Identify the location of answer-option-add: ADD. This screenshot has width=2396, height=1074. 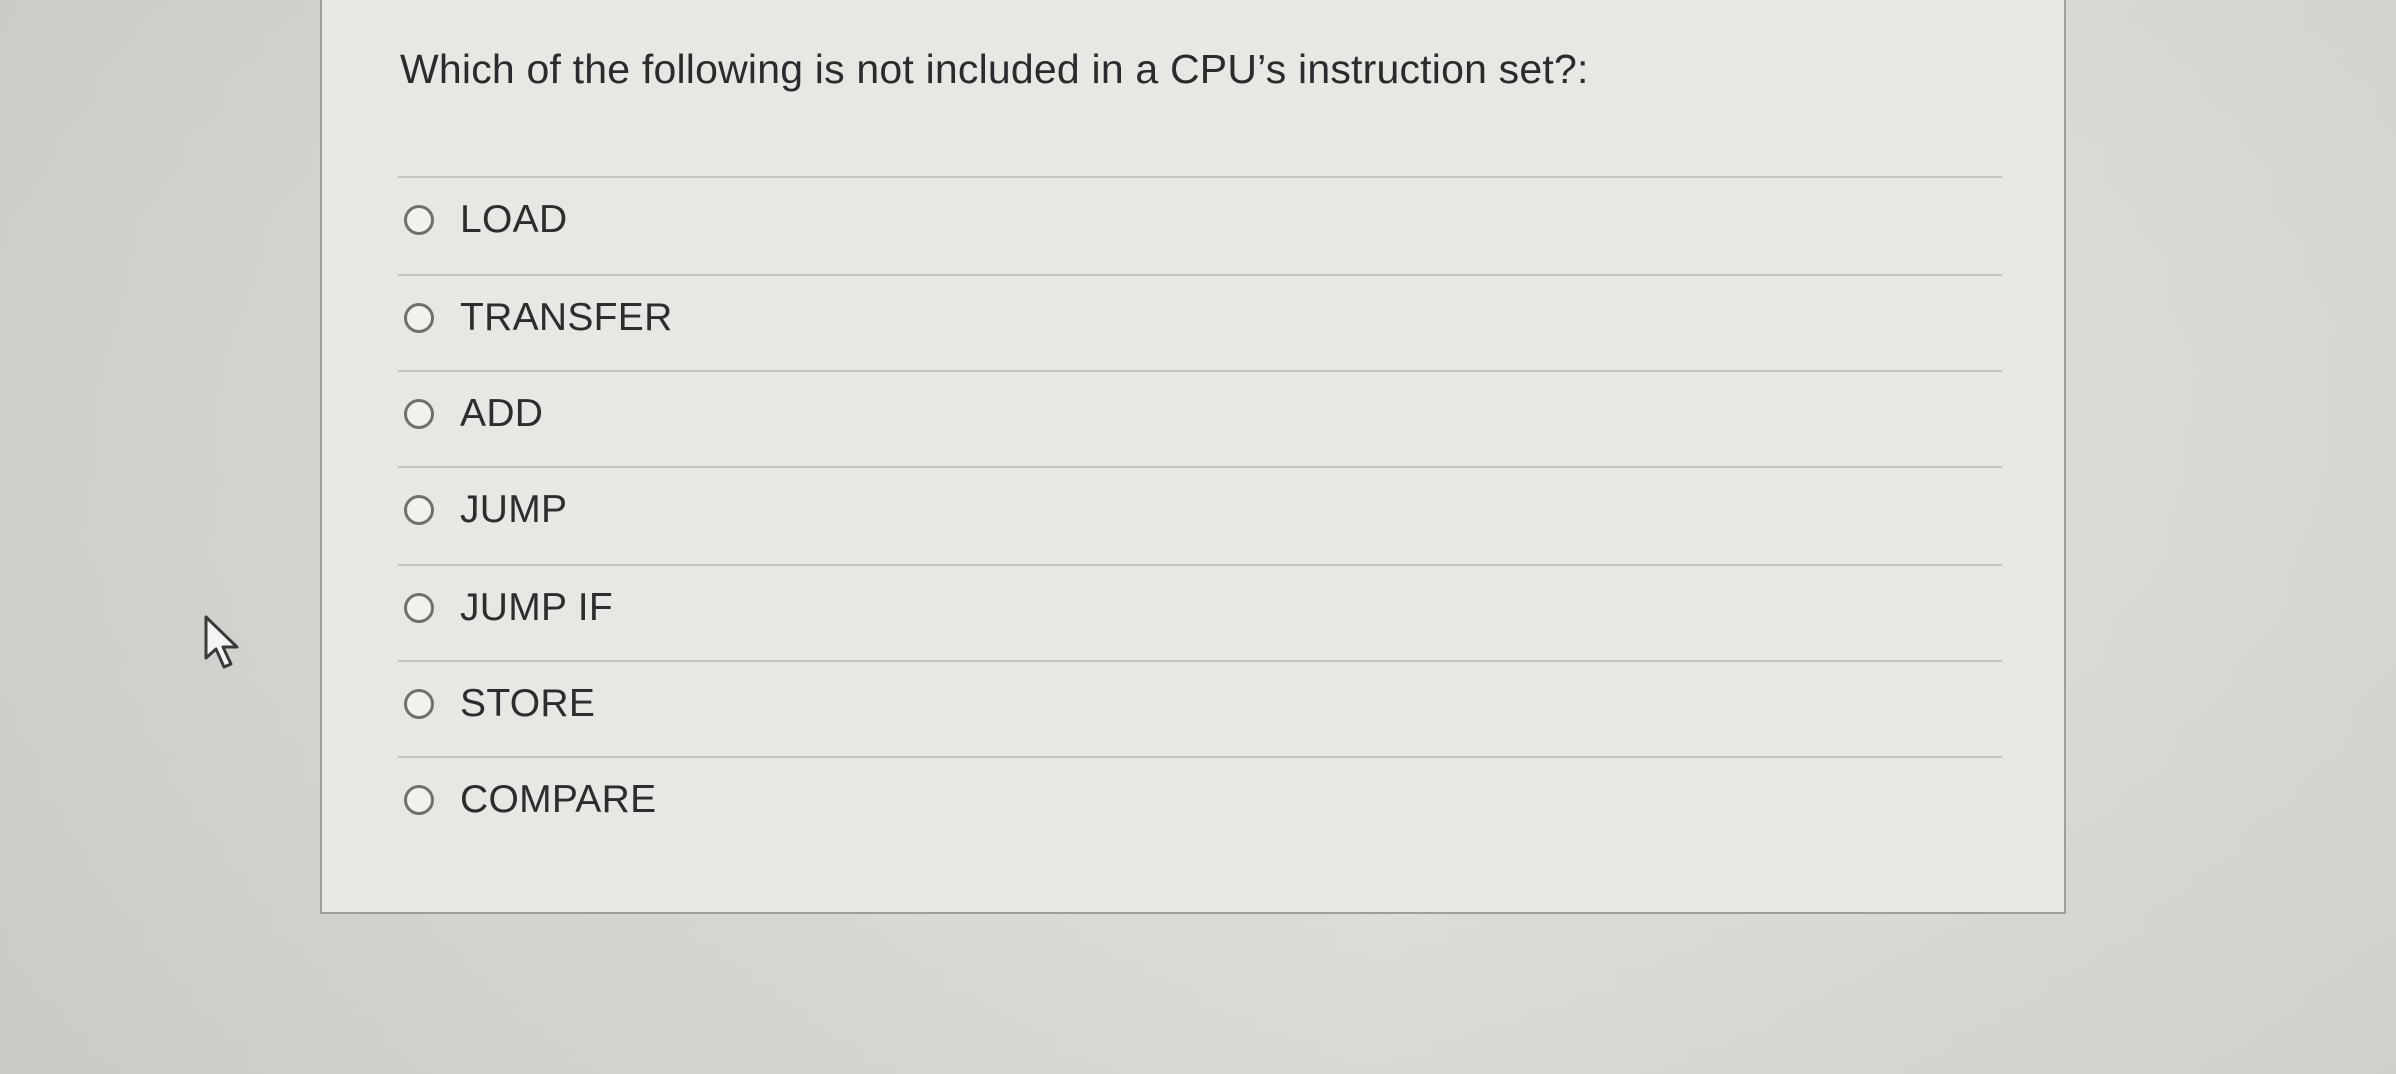
(473, 414).